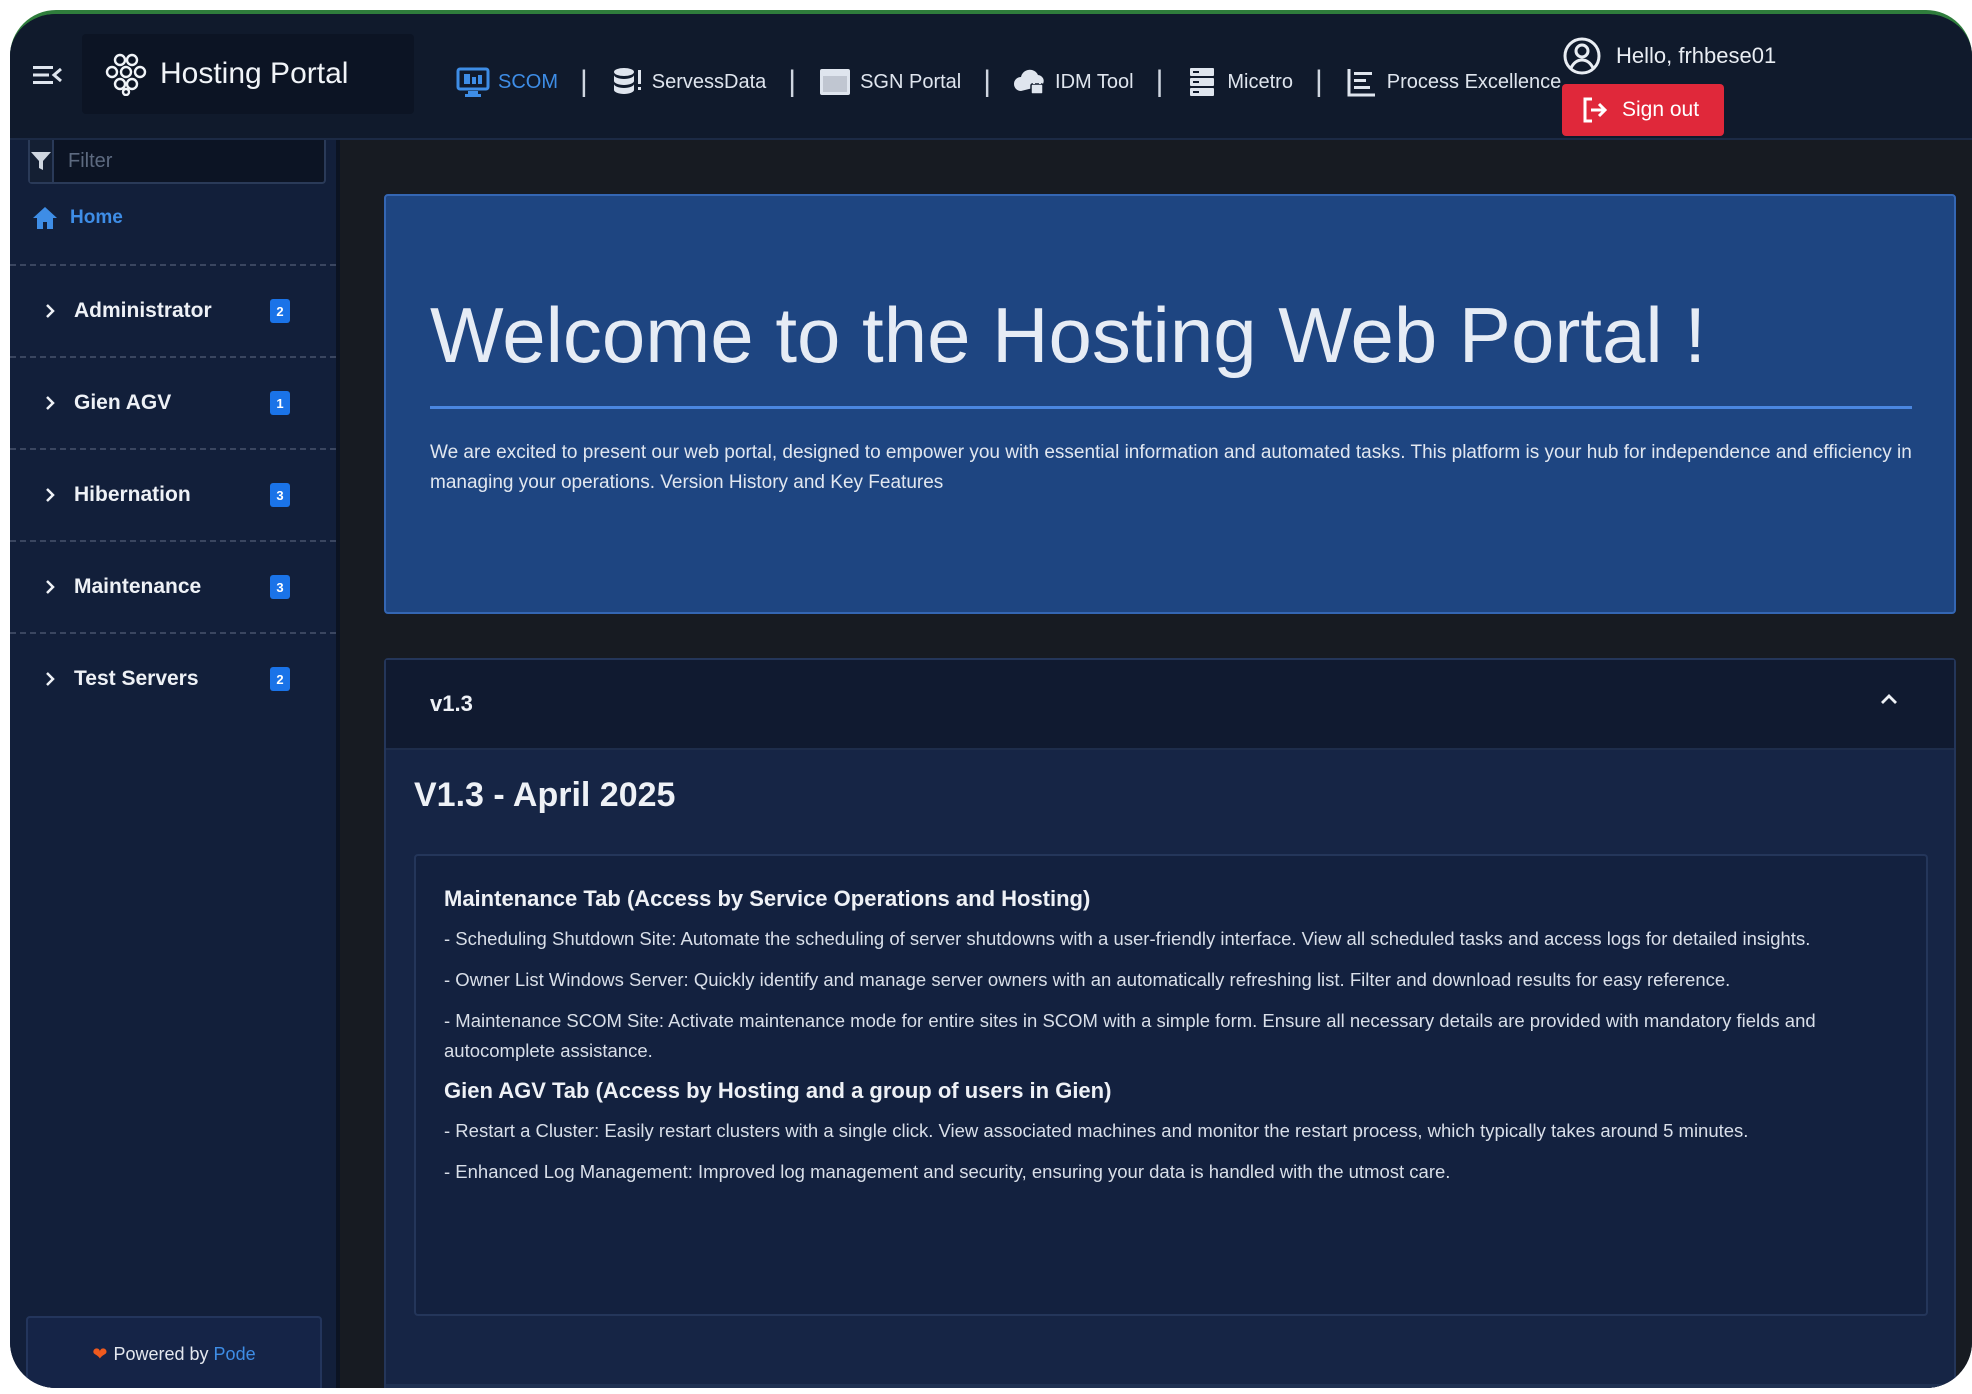 This screenshot has height=1394, width=1972. Describe the element at coordinates (1361, 83) in the screenshot. I see `chart-list-icon` at that location.